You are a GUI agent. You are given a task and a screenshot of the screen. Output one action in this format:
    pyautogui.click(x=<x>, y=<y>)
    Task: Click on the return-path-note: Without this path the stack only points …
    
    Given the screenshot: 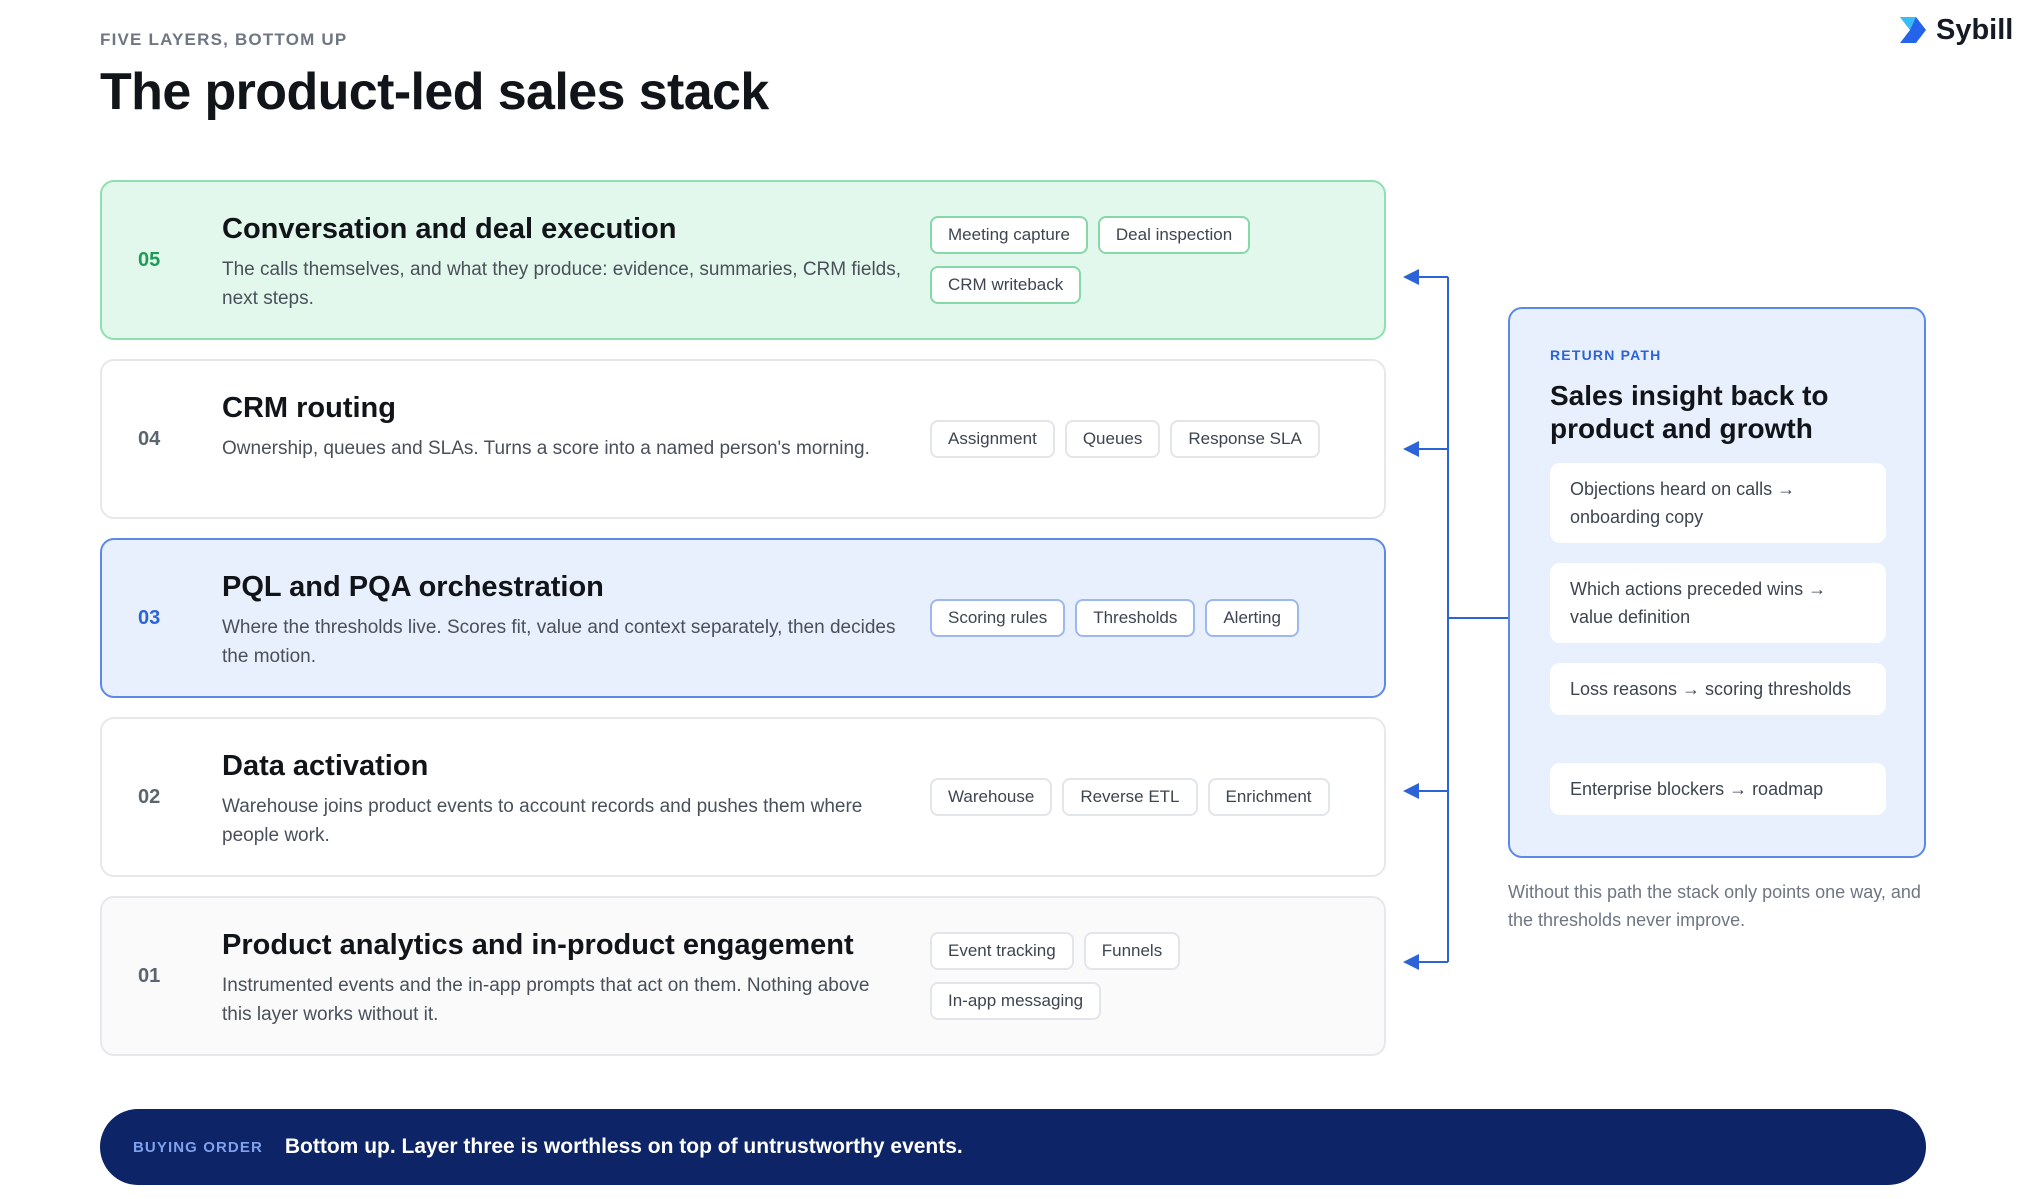 What is the action you would take?
    pyautogui.click(x=1714, y=906)
    